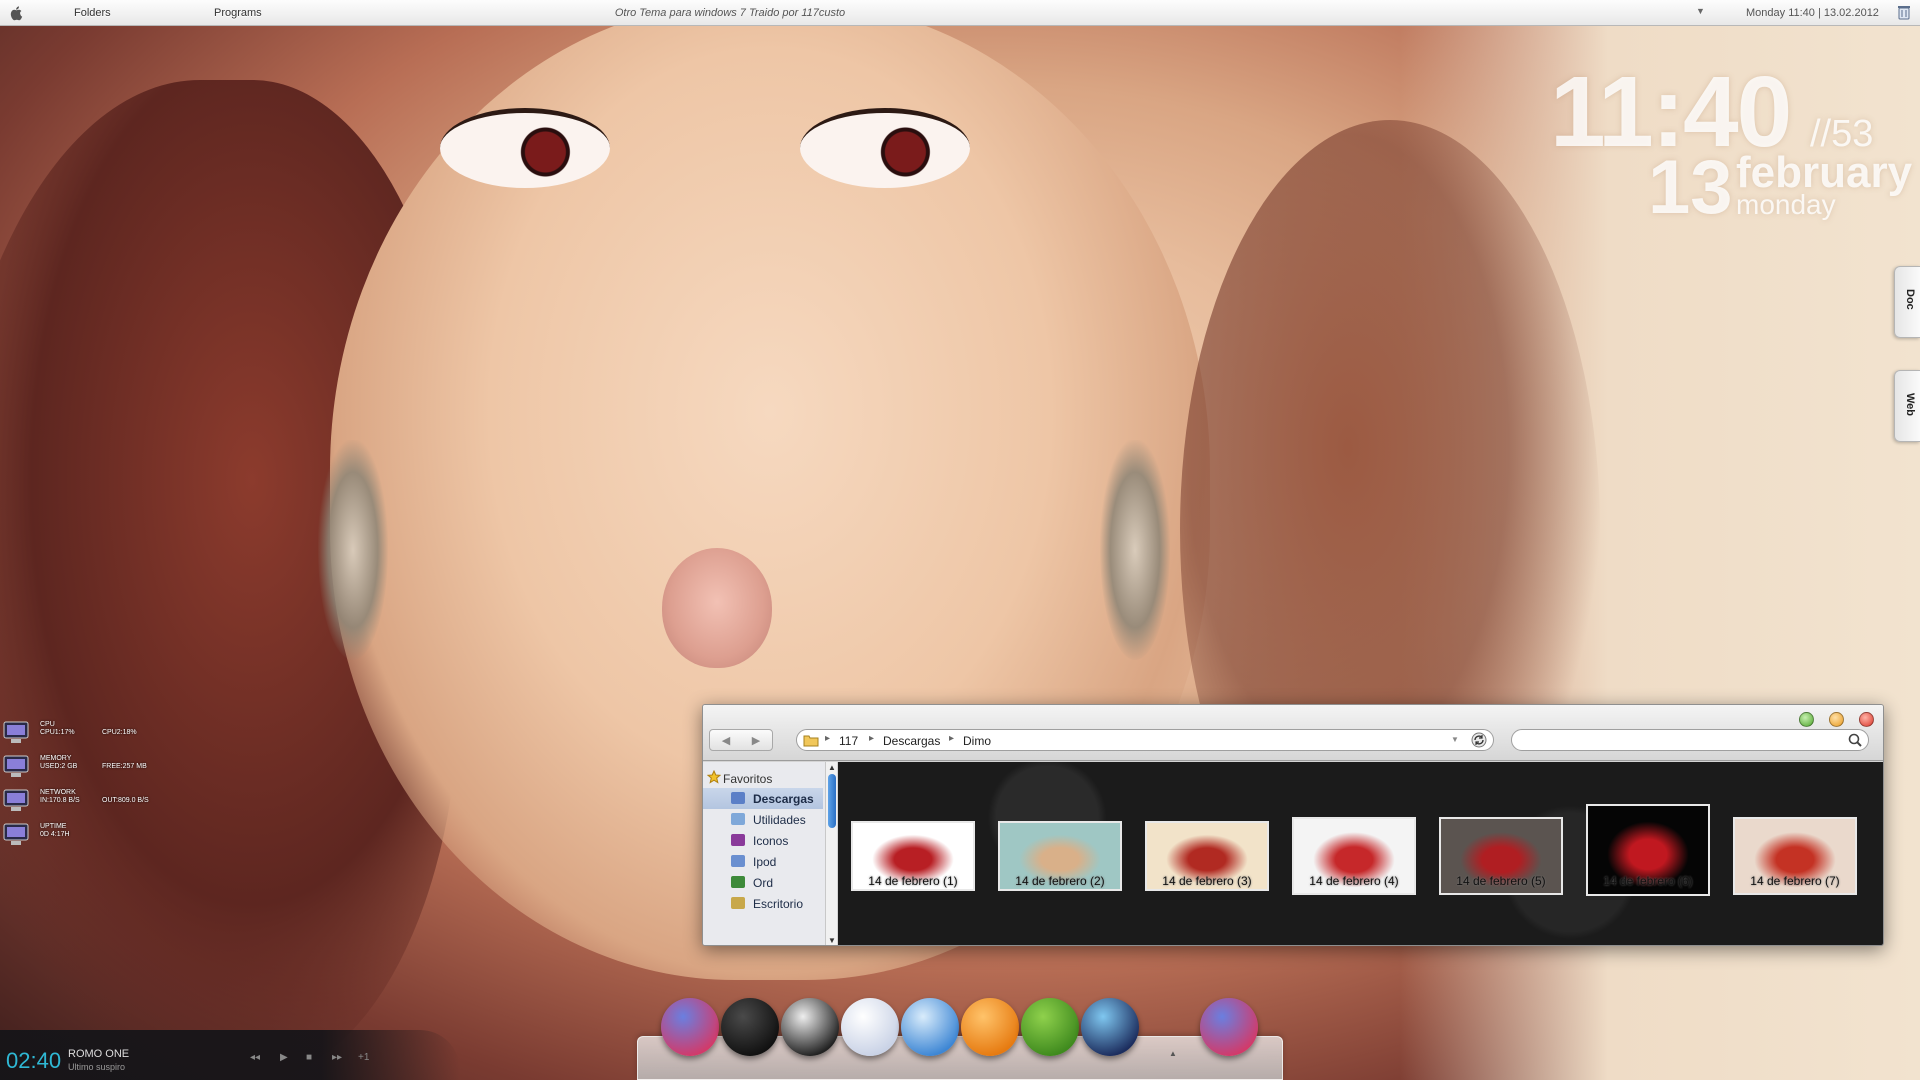  Describe the element at coordinates (726, 740) in the screenshot. I see `back-arrow-icon: ◀` at that location.